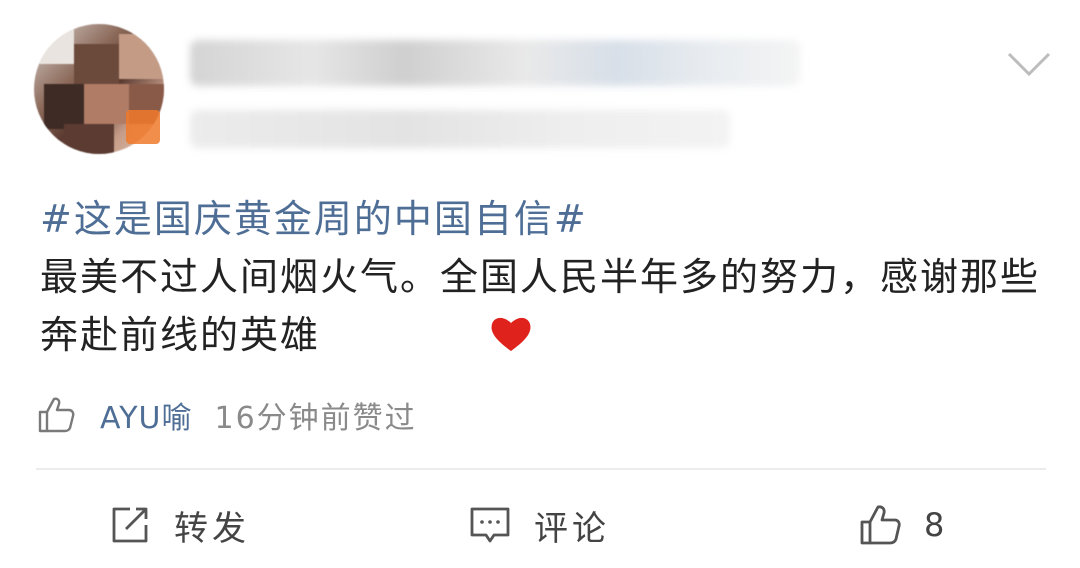 The width and height of the screenshot is (1080, 568). I want to click on username-redacted, so click(495, 63).